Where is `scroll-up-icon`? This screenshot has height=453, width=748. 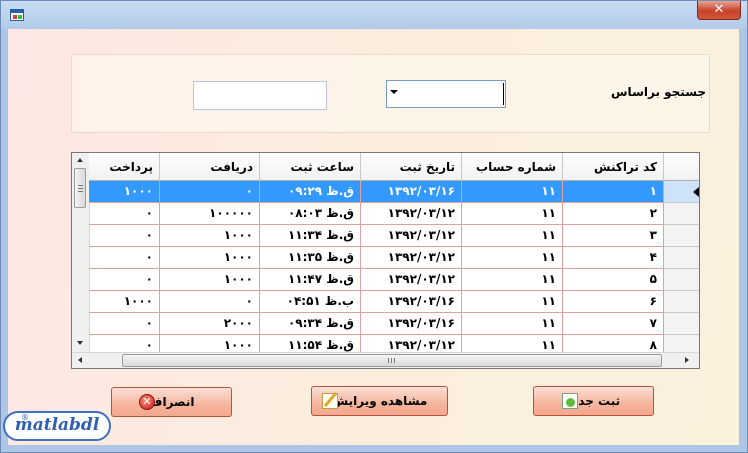
scroll-up-icon is located at coordinates (80, 160).